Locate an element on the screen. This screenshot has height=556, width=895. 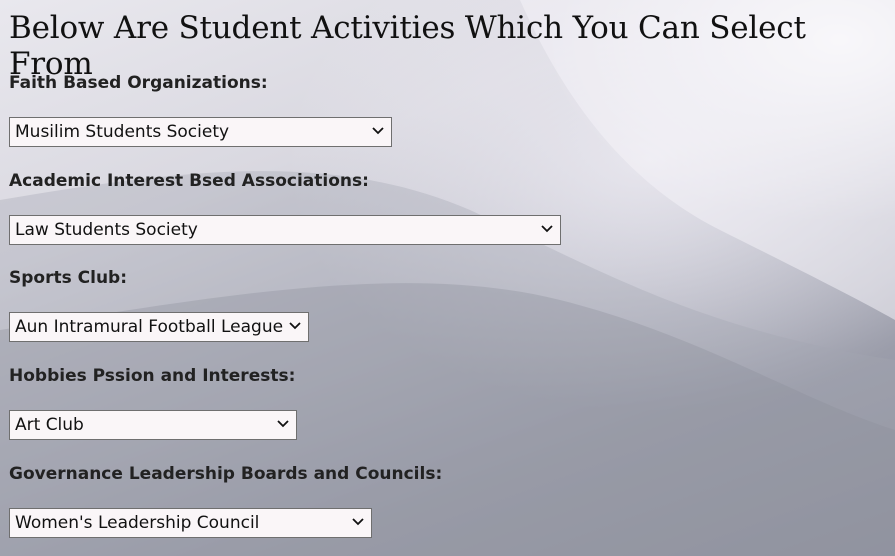
faith-organizations-select: Musilim Students Society is located at coordinates (200, 132).